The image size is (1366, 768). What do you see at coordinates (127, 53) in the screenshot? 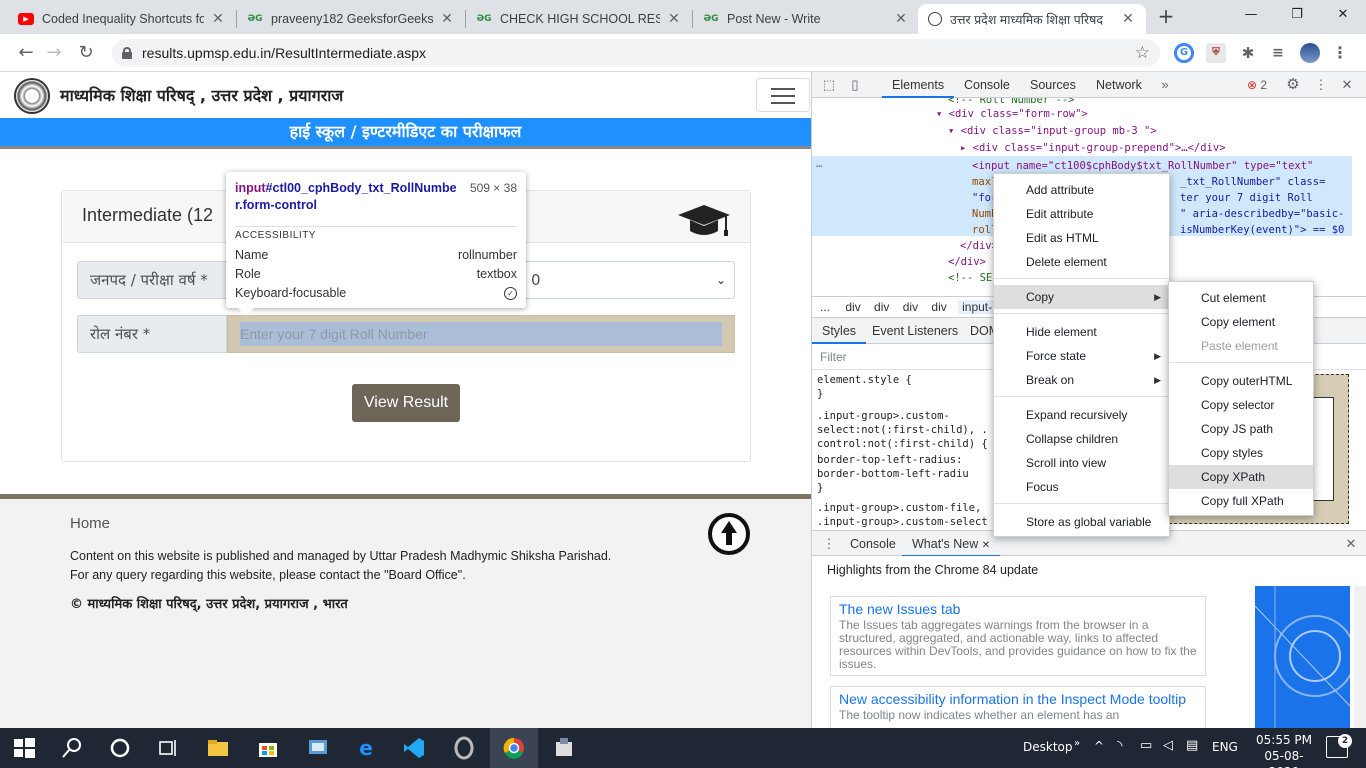
I see `lock-icon` at bounding box center [127, 53].